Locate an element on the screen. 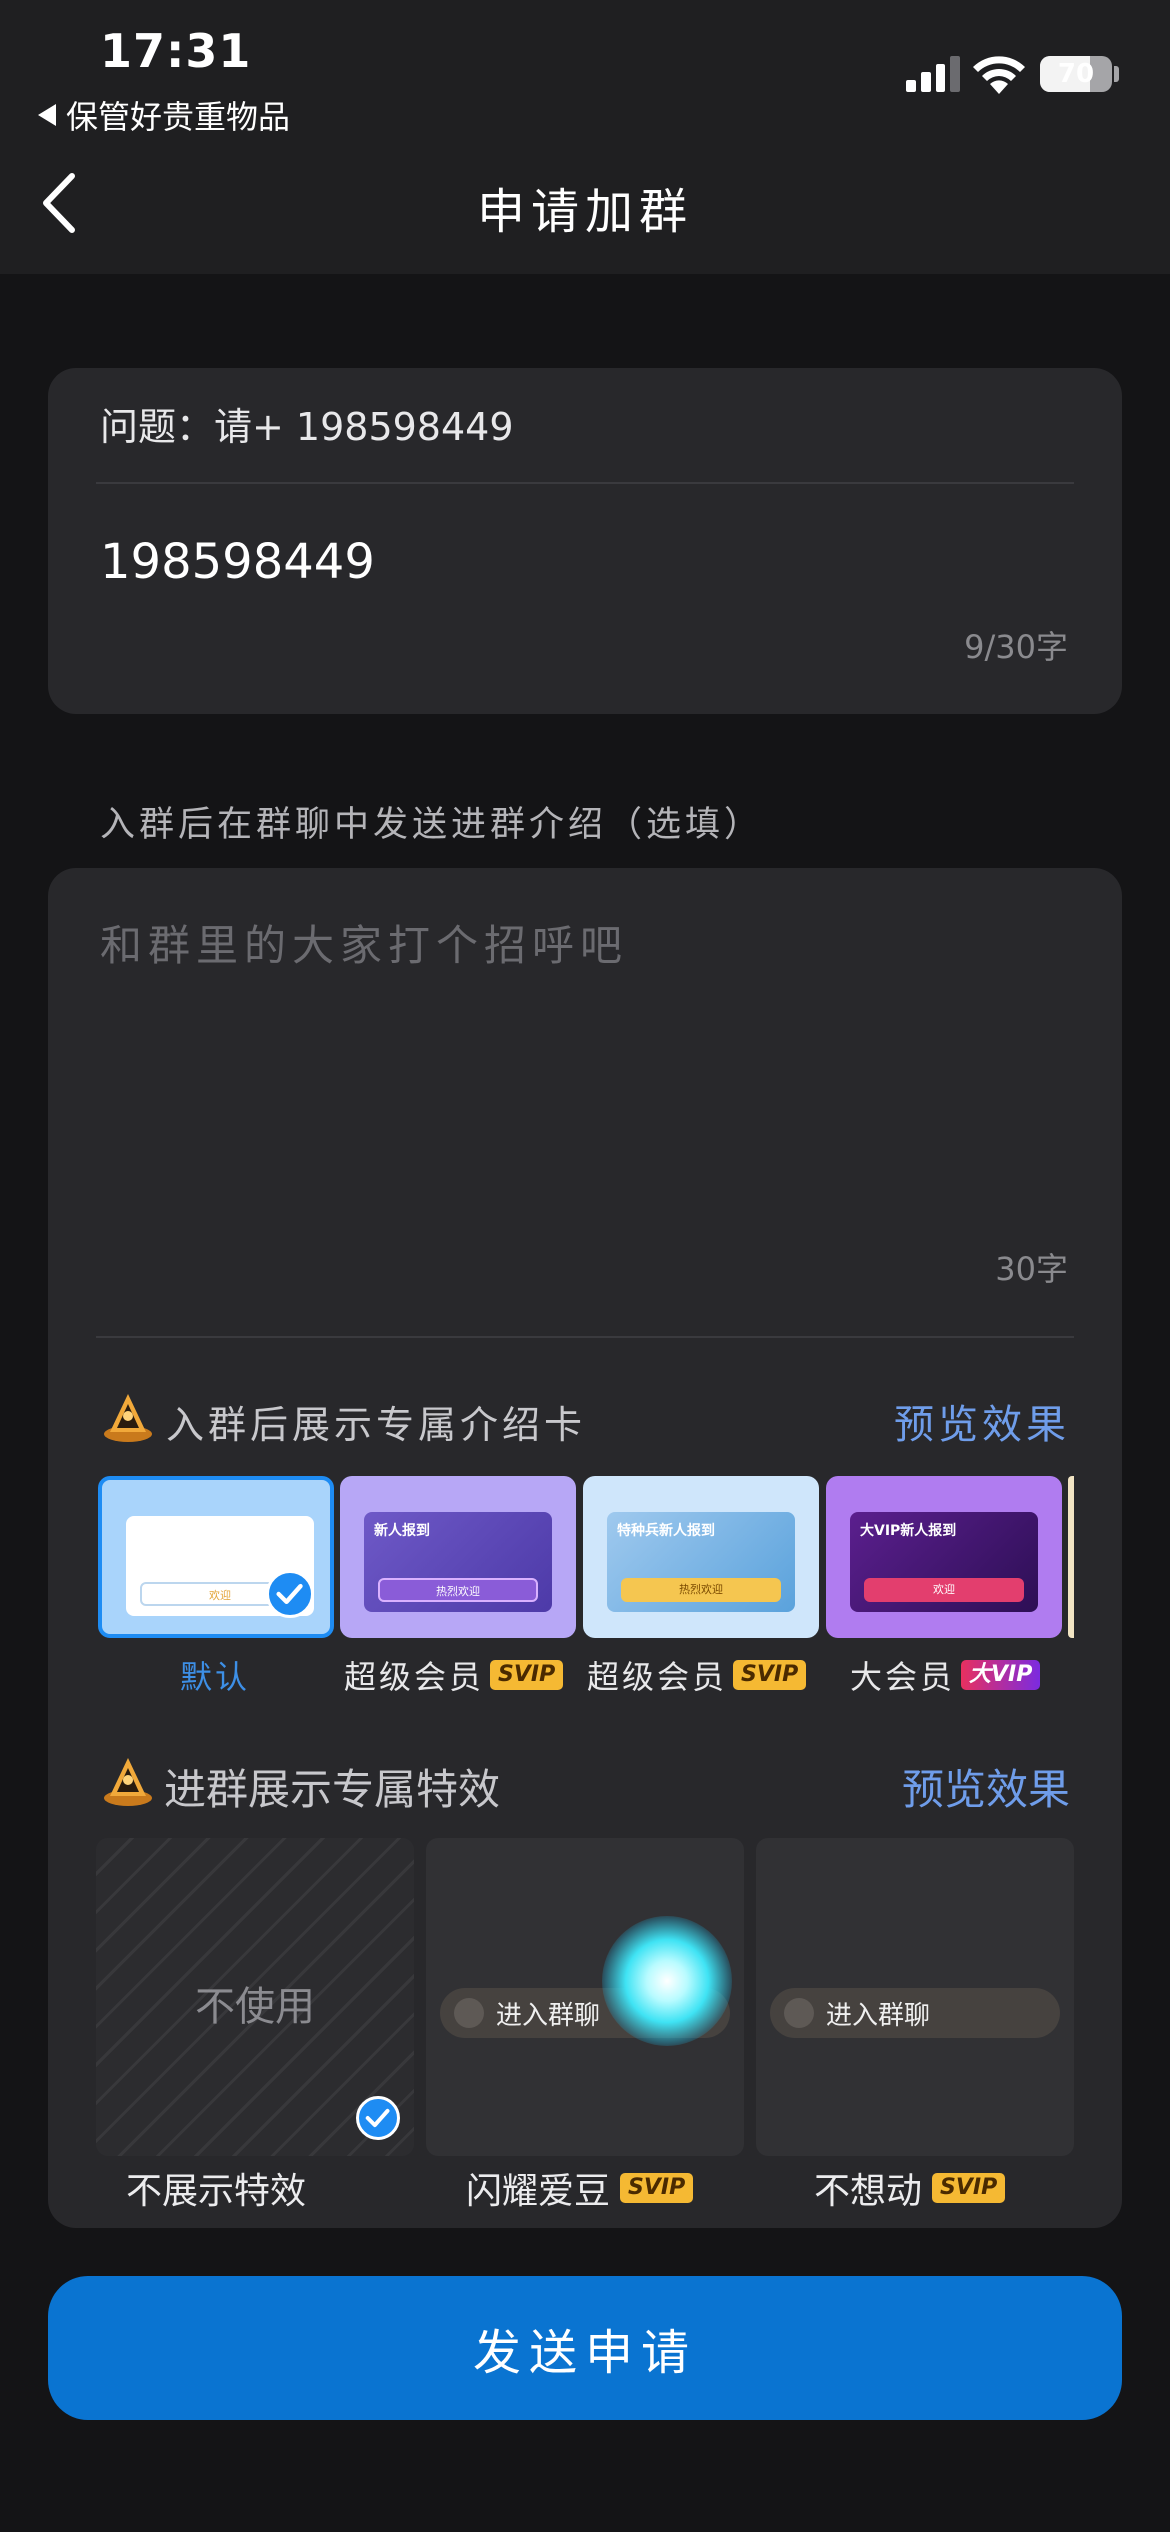 The image size is (1170, 2532). card-button-text: 欢迎 is located at coordinates (944, 1590).